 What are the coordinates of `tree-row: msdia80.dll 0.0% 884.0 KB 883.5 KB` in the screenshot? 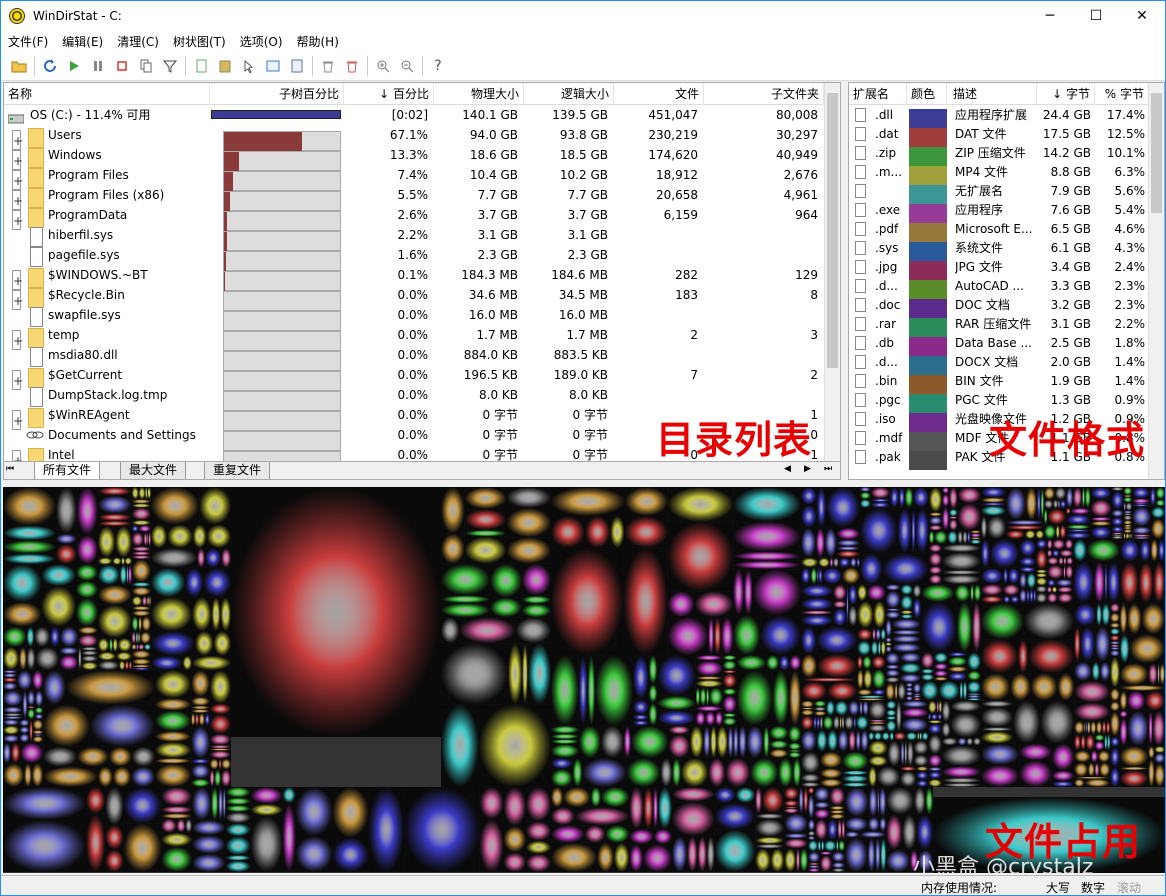 It's located at (415, 358).